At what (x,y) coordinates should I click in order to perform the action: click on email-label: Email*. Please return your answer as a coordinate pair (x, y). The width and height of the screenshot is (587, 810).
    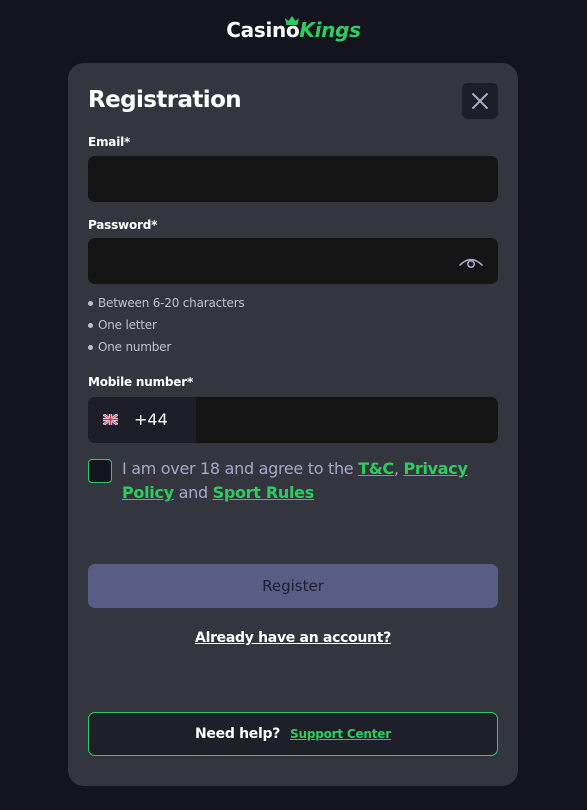
    Looking at the image, I should click on (109, 142).